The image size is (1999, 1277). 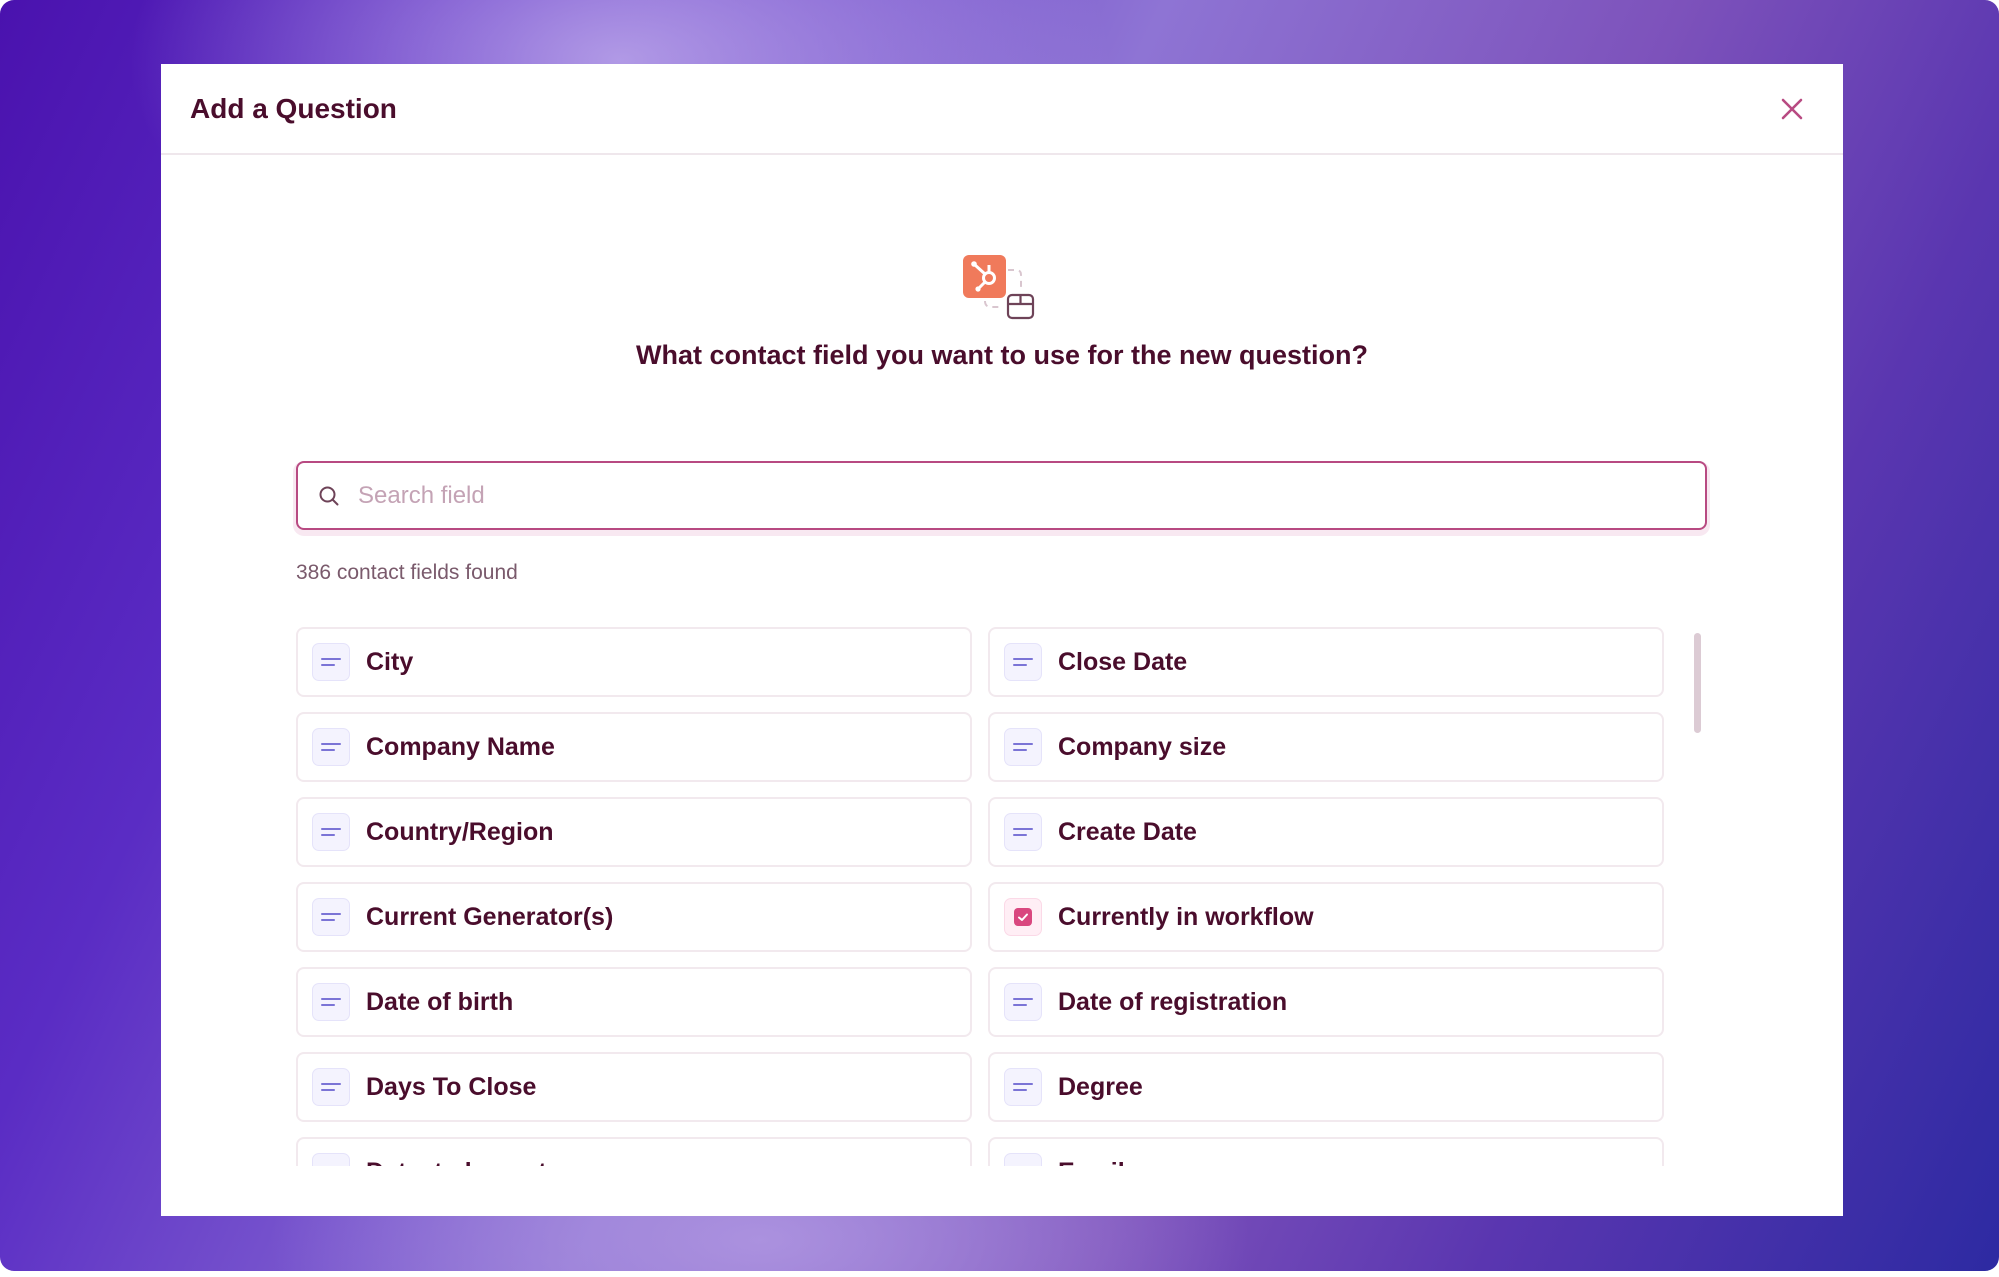 I want to click on field-option-degree: Degree, so click(x=1326, y=1087).